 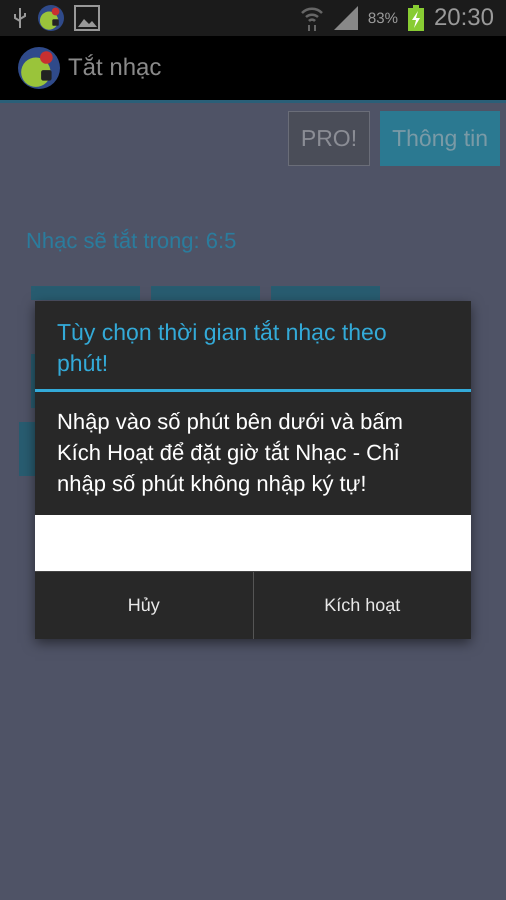 I want to click on activate-button: Kích hoạt, so click(x=361, y=605).